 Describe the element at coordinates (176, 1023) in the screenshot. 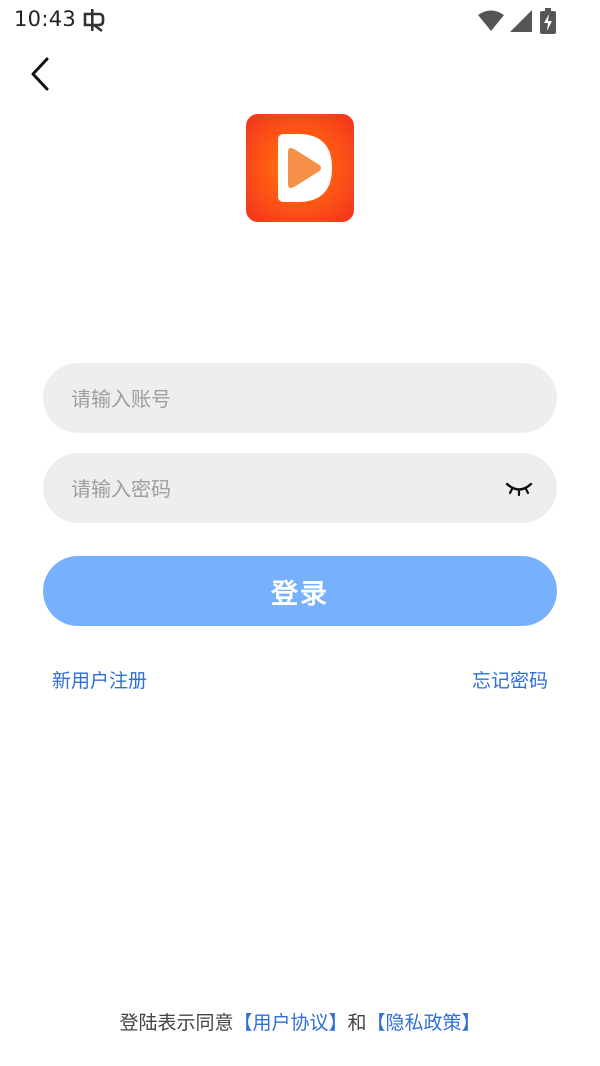

I see `agreement-prefix: 登陆表示同意` at that location.